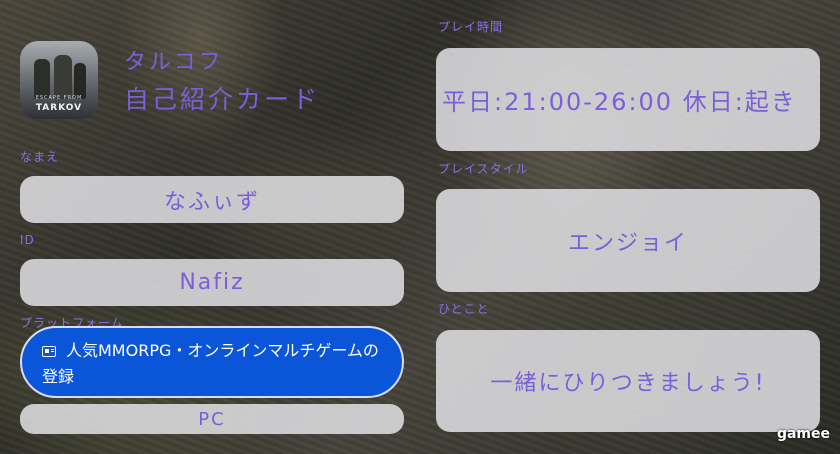  Describe the element at coordinates (59, 108) in the screenshot. I see `logo-text: TARKOV` at that location.